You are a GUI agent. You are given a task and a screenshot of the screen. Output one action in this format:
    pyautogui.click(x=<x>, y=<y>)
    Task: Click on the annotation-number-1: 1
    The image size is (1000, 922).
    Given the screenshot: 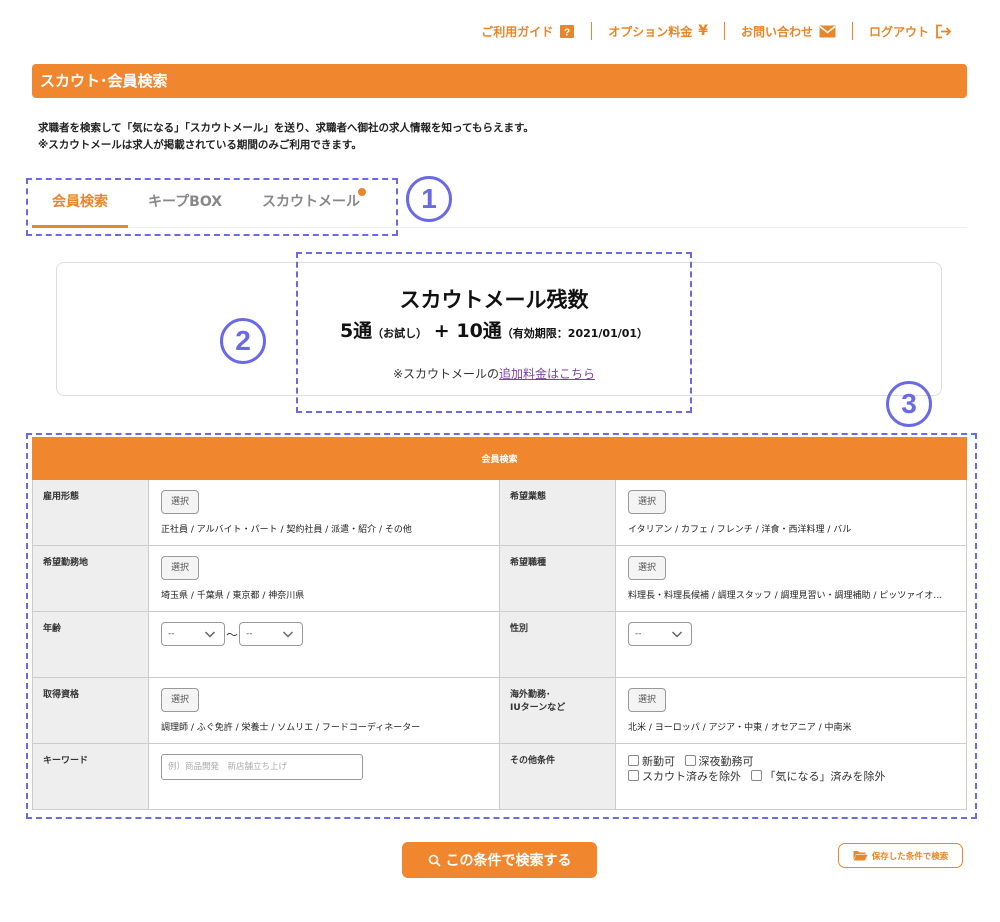 What is the action you would take?
    pyautogui.click(x=429, y=199)
    